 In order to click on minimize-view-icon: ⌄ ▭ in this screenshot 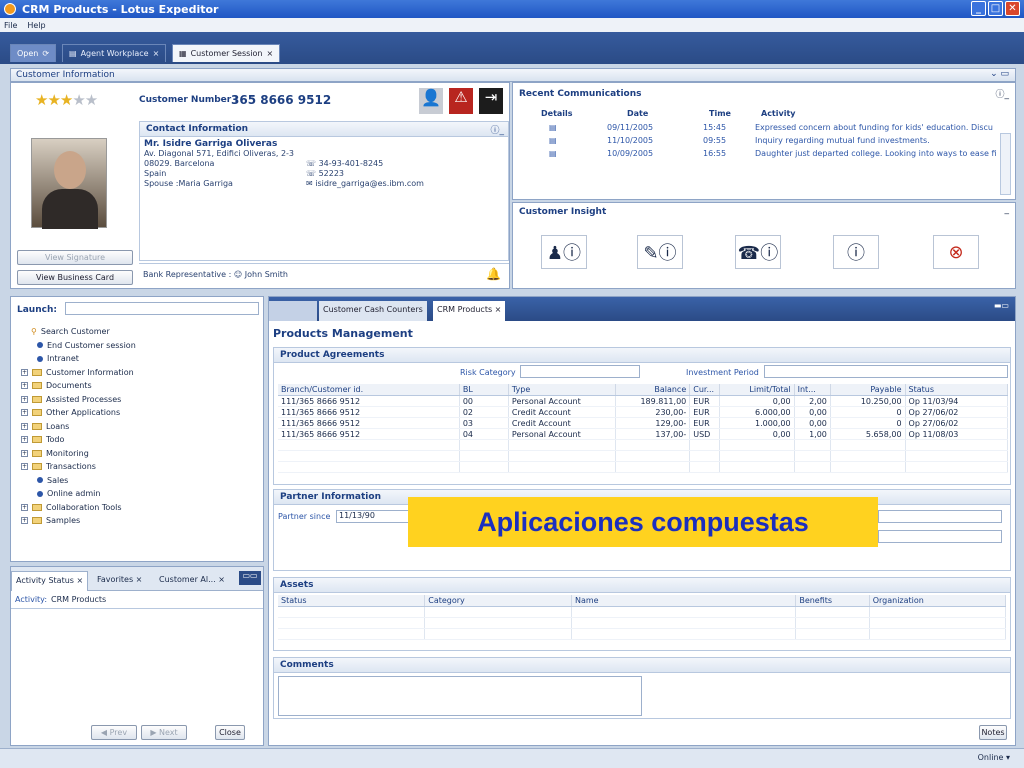, I will do `click(999, 74)`.